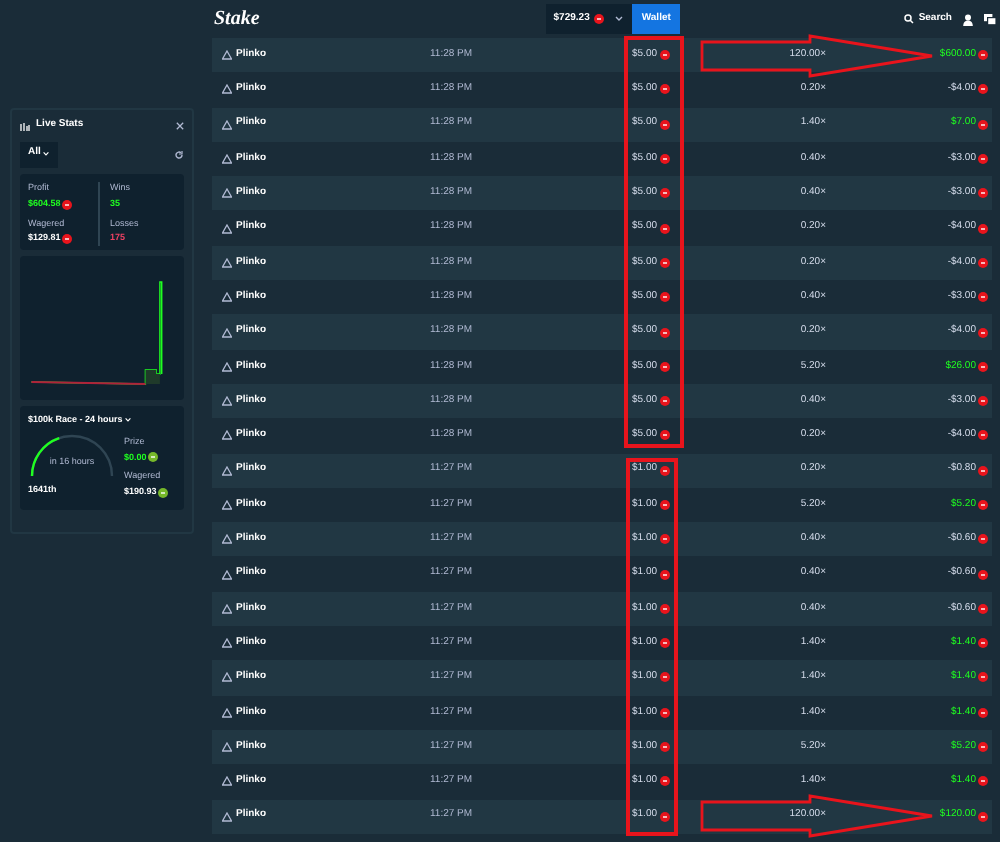  I want to click on logo: Stake, so click(237, 19).